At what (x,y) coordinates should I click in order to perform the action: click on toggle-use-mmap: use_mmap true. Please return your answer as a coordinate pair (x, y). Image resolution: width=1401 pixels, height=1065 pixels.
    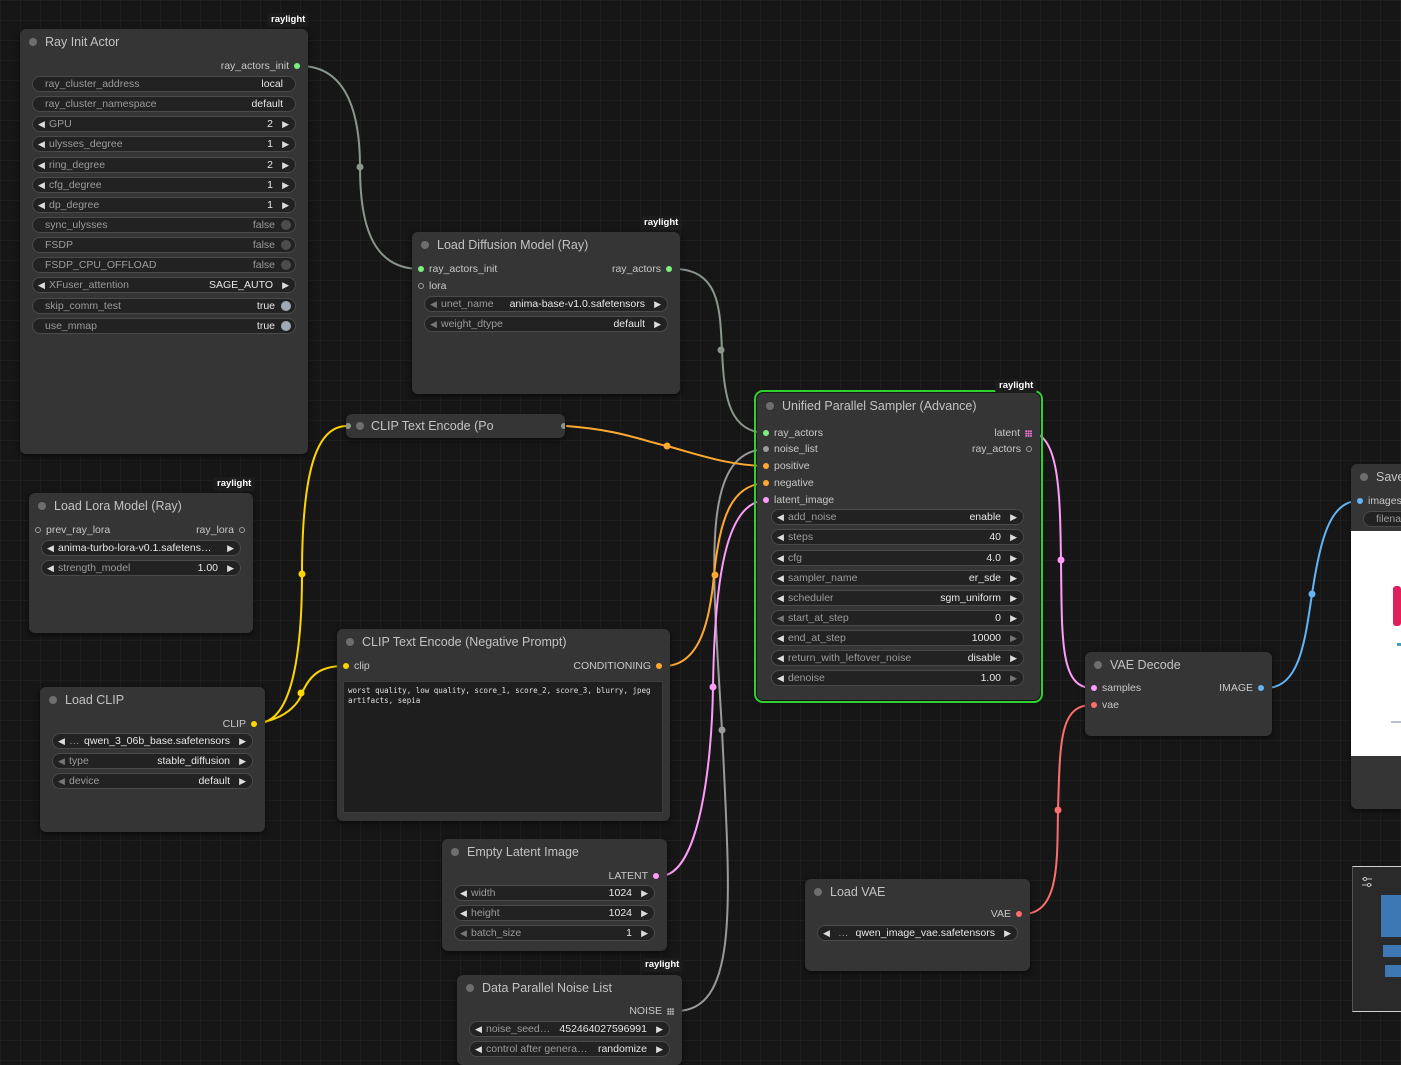
    Looking at the image, I should click on (164, 326).